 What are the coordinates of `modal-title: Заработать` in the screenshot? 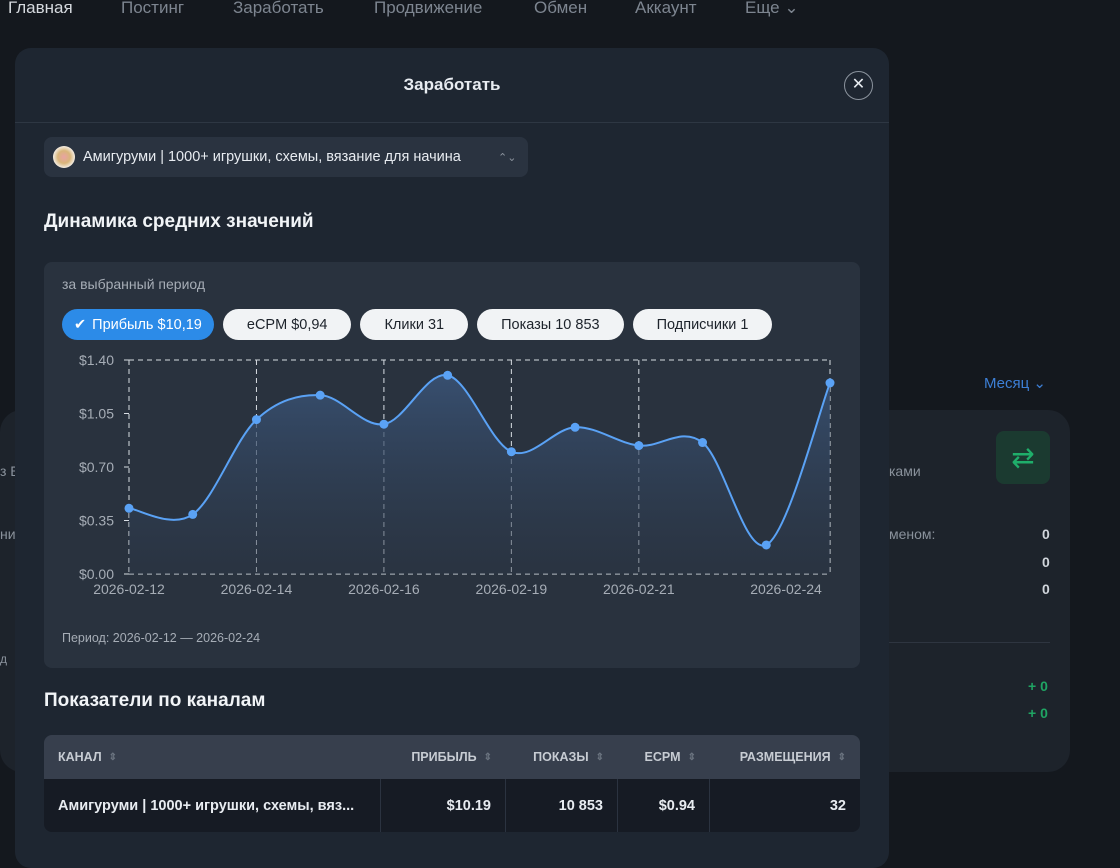 It's located at (452, 84).